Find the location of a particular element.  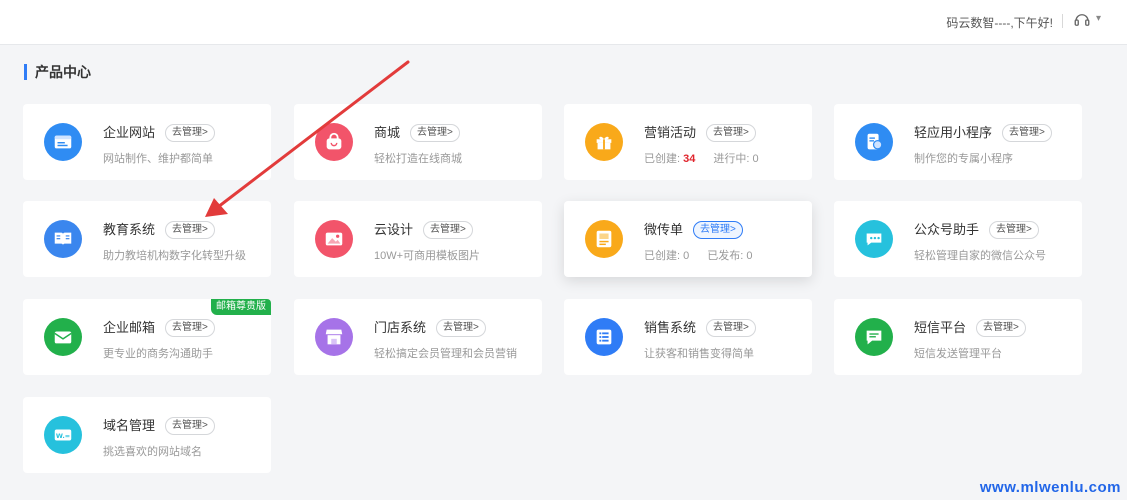

product-name: 销售系统 is located at coordinates (670, 327).